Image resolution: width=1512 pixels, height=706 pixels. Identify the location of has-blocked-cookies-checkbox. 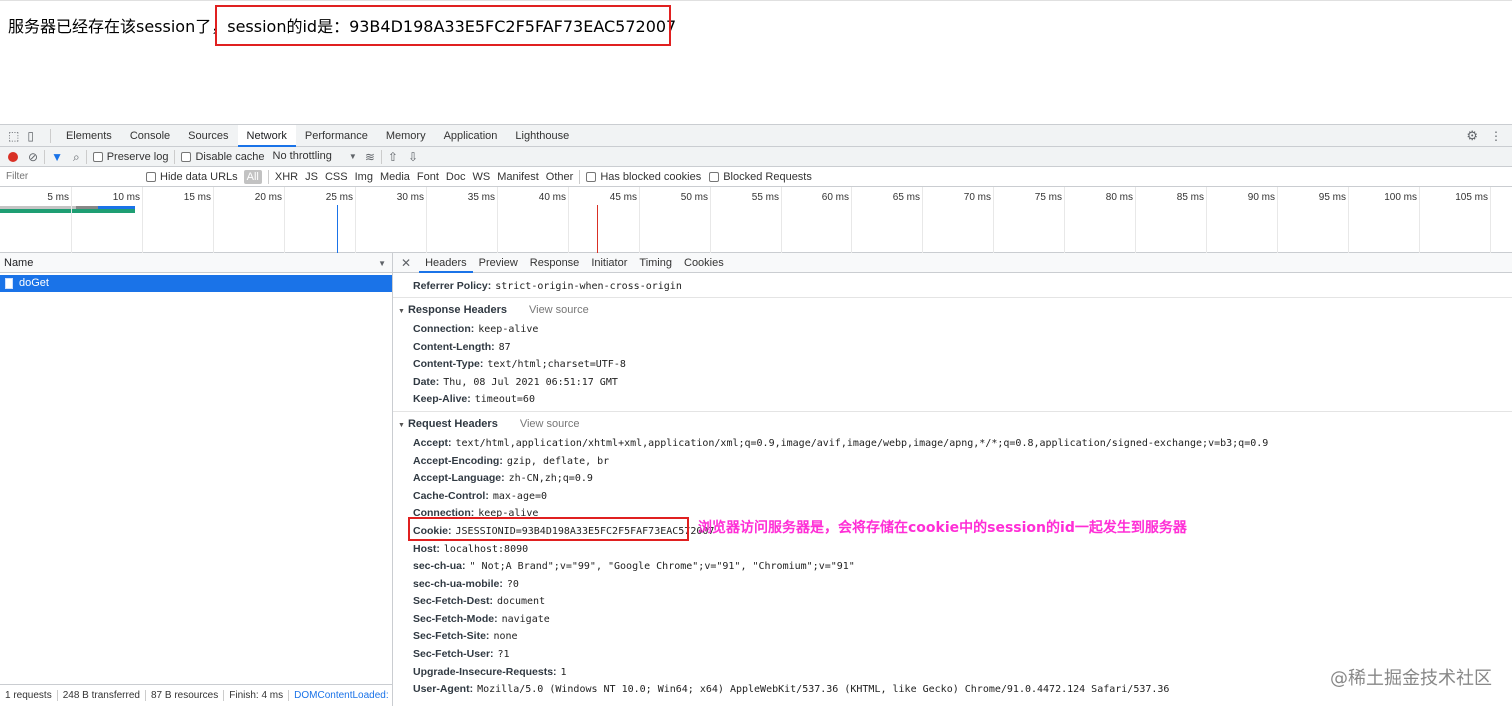
(591, 176).